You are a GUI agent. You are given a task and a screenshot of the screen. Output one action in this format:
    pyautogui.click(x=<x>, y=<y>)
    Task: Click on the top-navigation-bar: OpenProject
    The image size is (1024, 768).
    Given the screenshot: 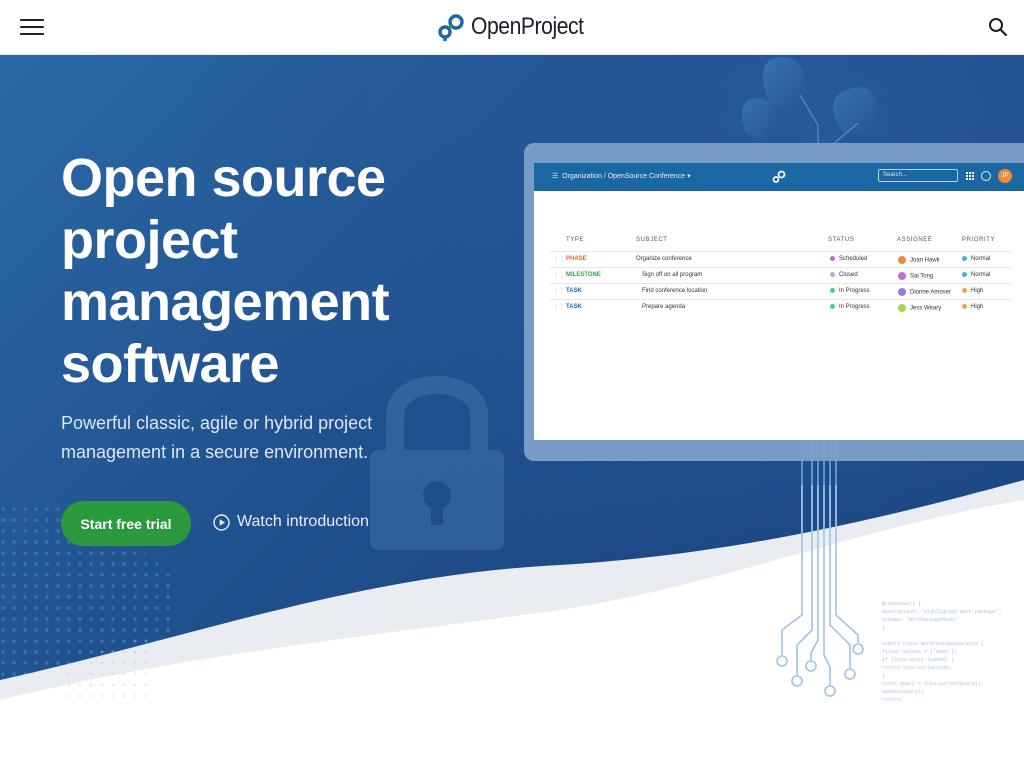 What is the action you would take?
    pyautogui.click(x=512, y=27)
    